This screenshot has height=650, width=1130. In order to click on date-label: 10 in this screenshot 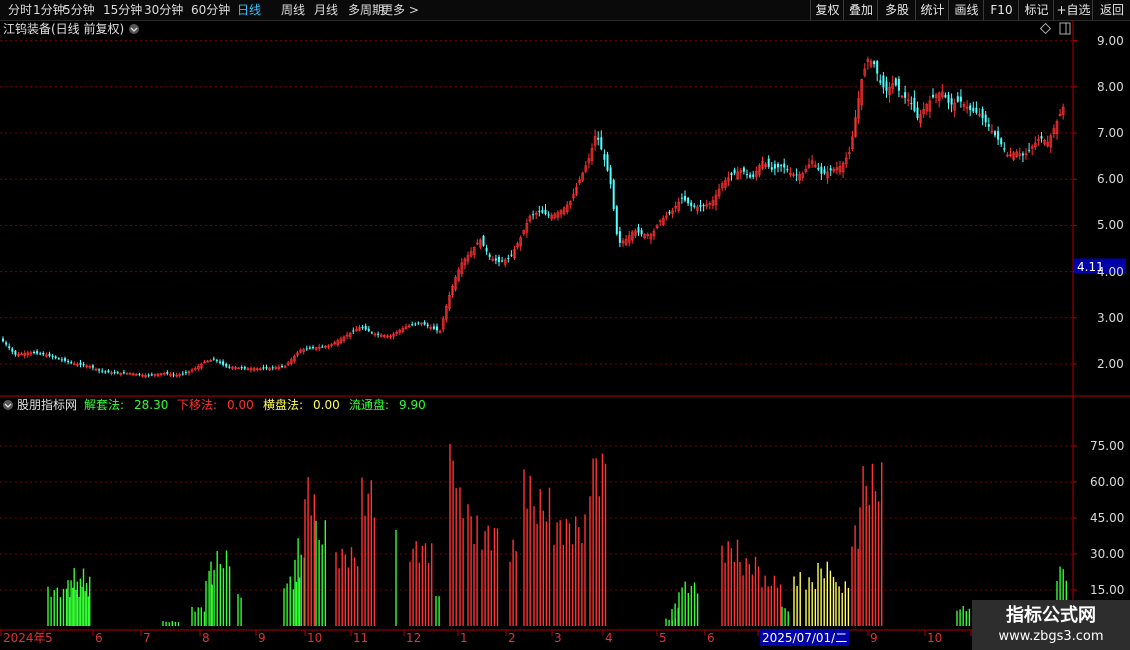, I will do `click(315, 638)`.